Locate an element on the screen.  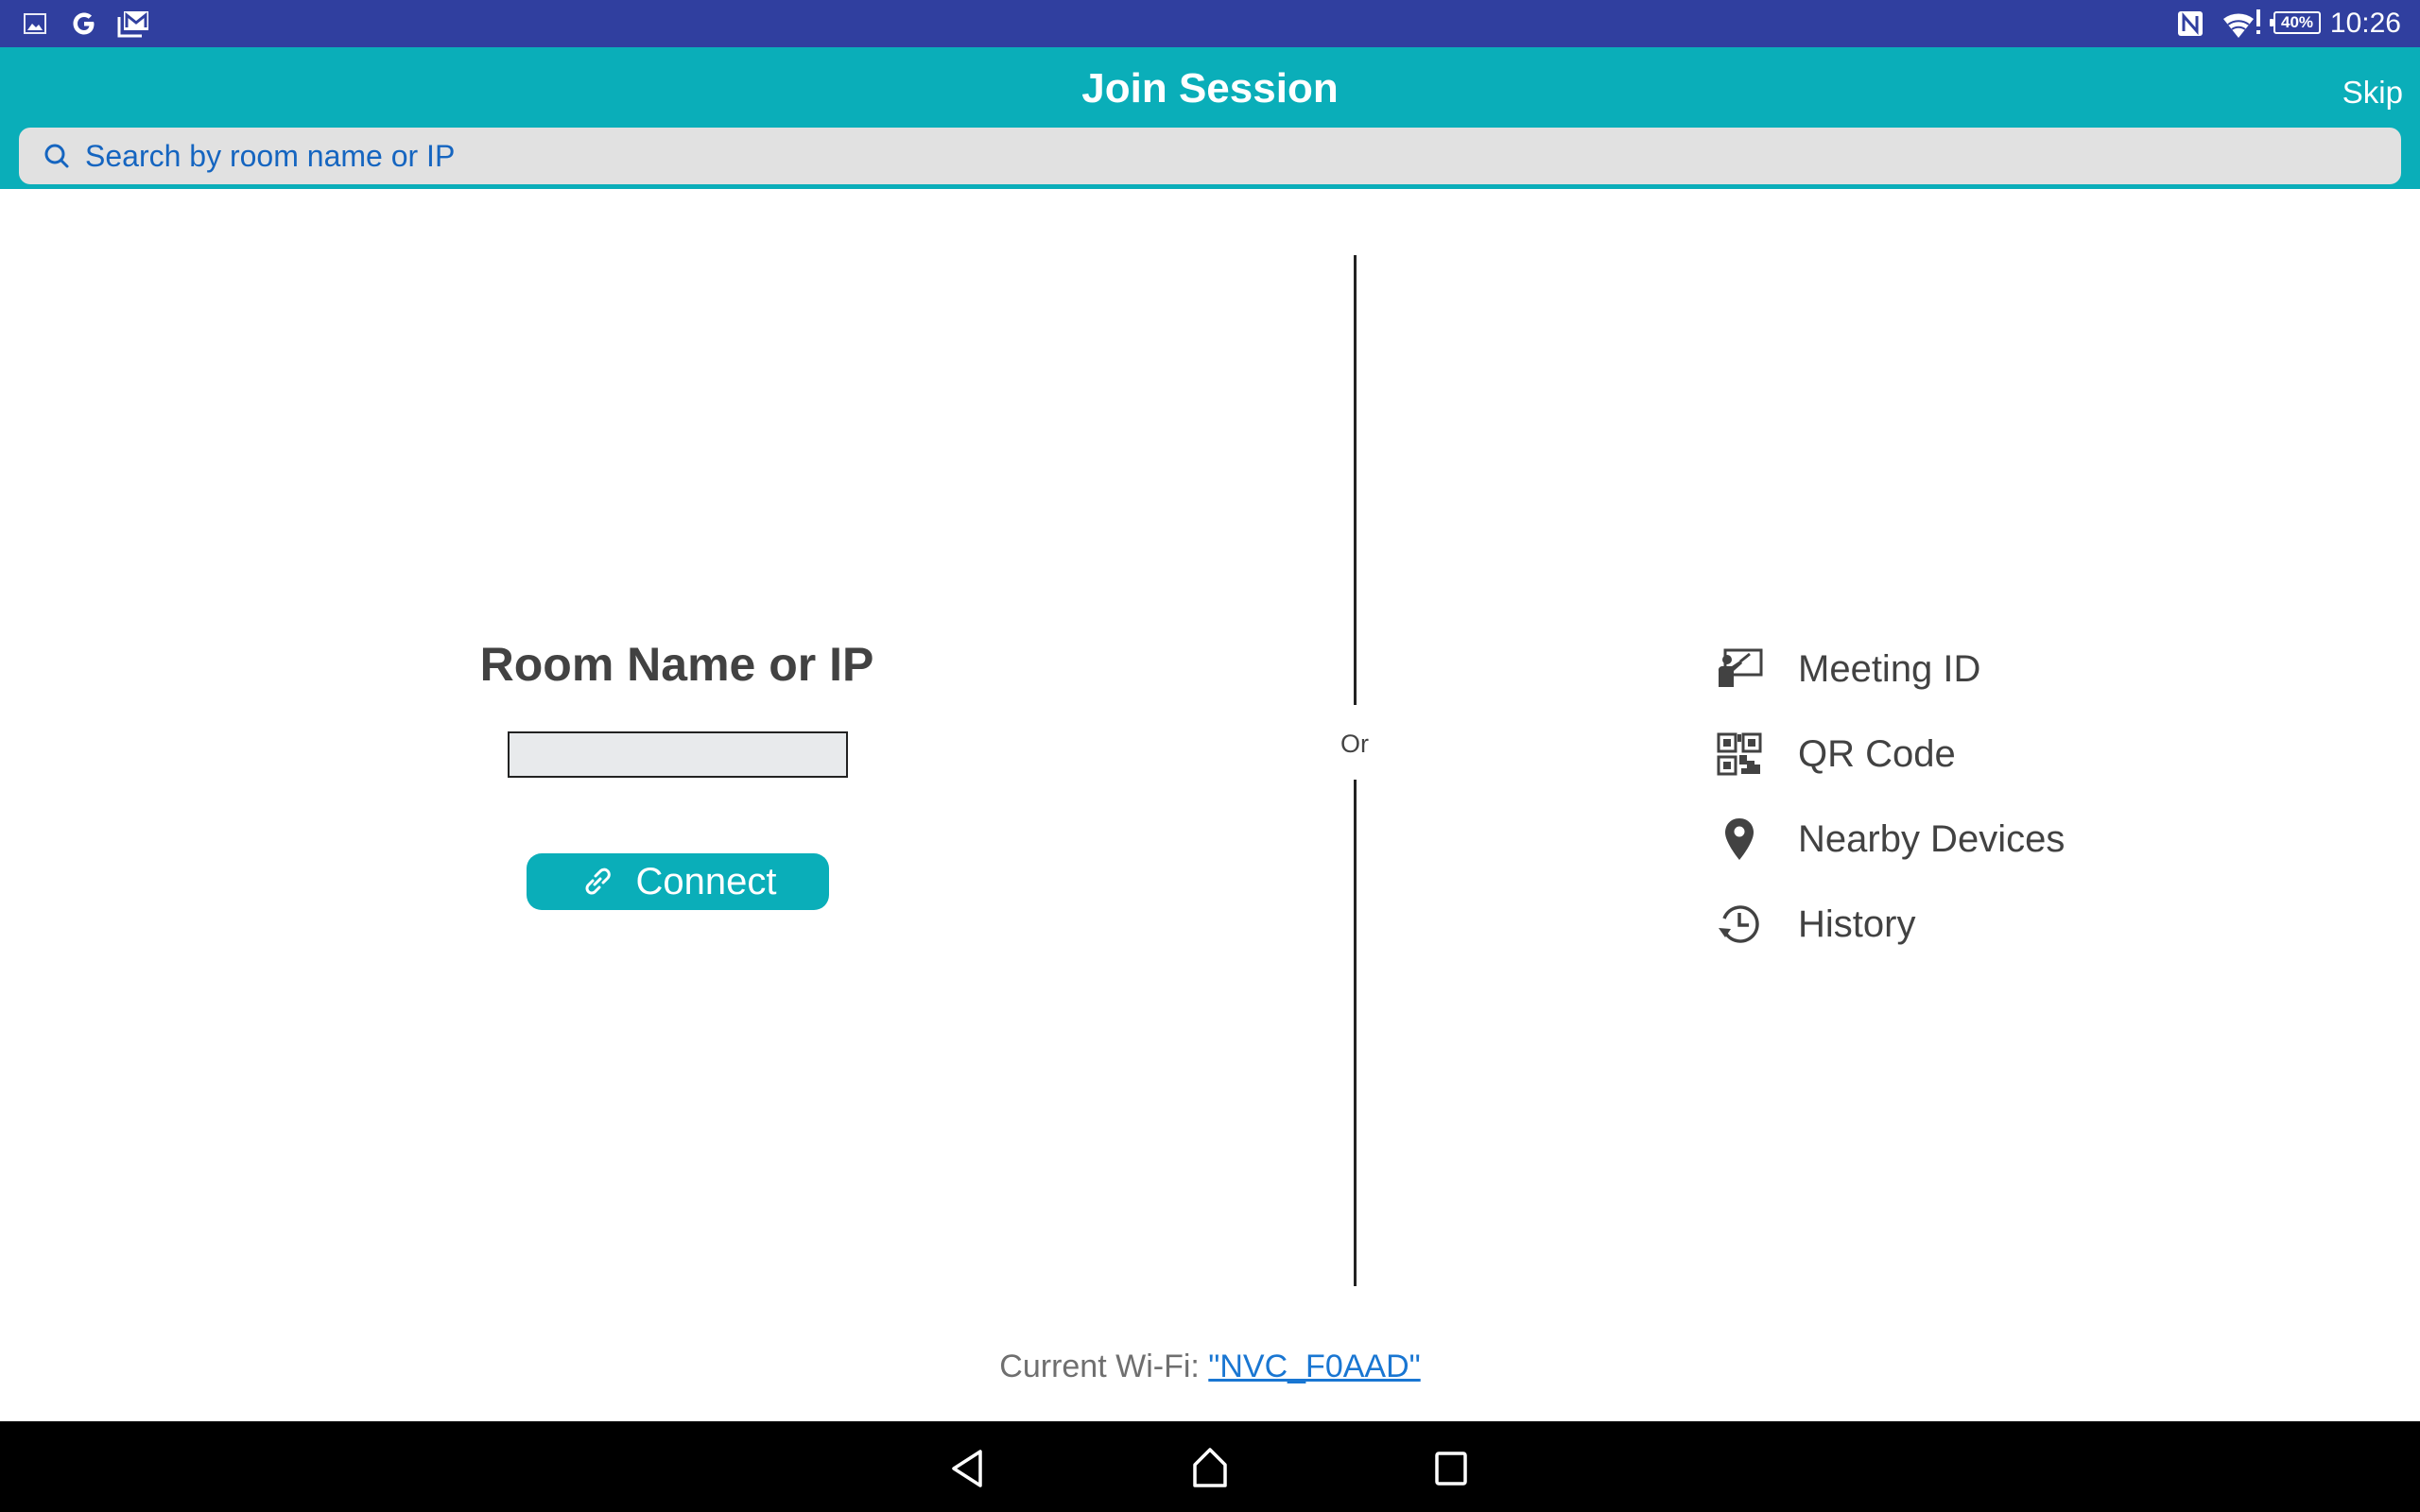
wifi-name-link: "NVC_F0AAD" is located at coordinates (1314, 1366).